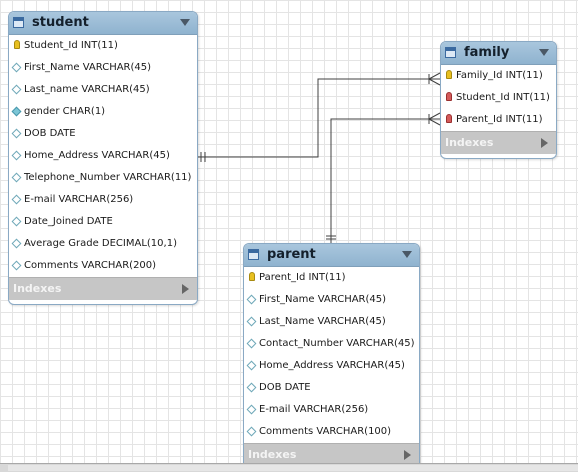 This screenshot has width=578, height=472. What do you see at coordinates (103, 23) in the screenshot?
I see `table-header: student` at bounding box center [103, 23].